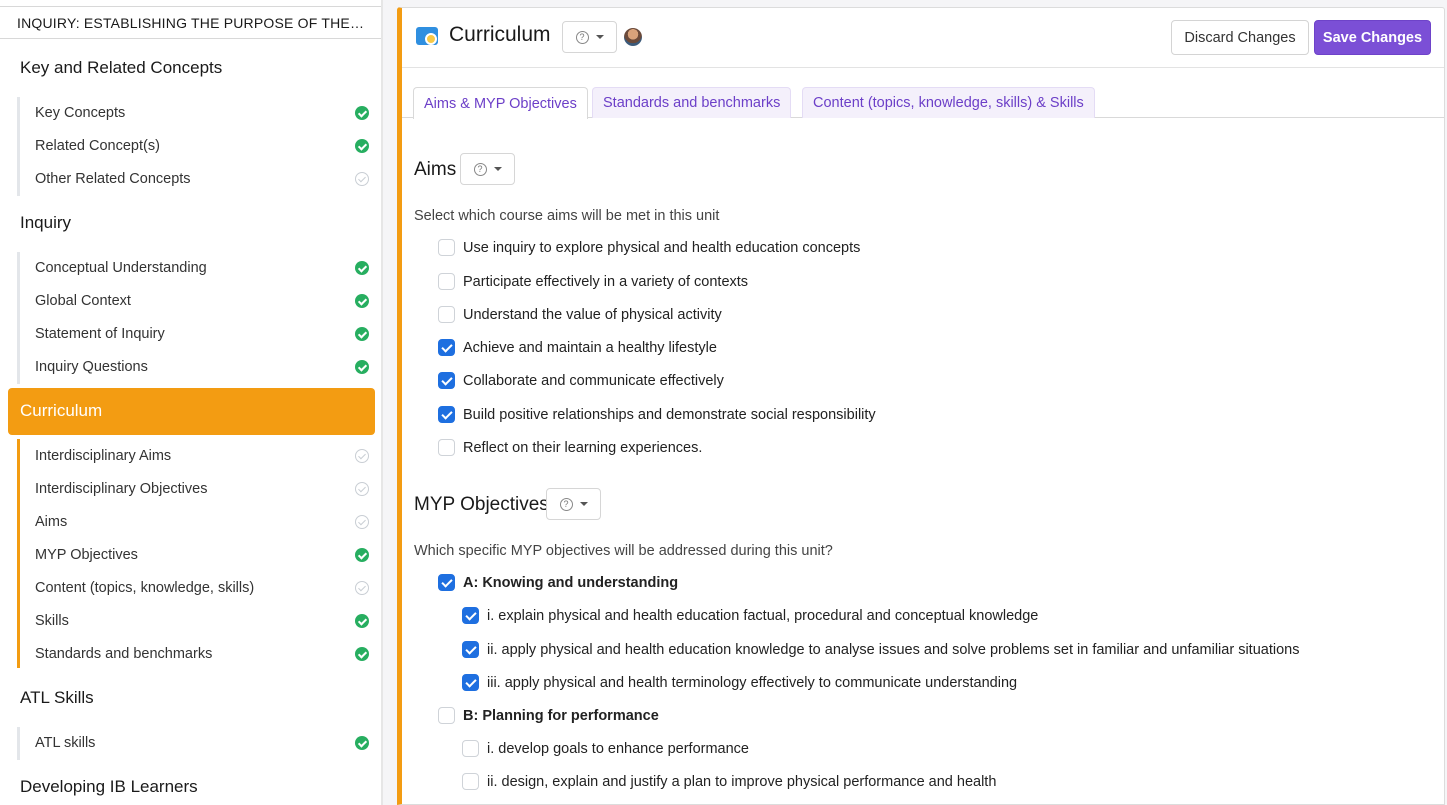 The image size is (1447, 805). I want to click on nav-item-key-concepts: Key Concepts, so click(202, 113).